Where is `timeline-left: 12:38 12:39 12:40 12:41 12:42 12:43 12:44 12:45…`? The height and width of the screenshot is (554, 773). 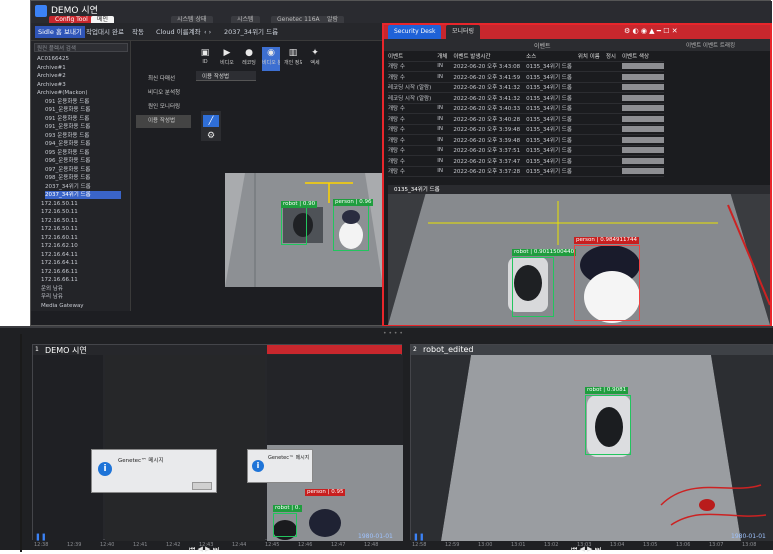
timeline-left: 12:38 12:39 12:40 12:41 12:42 12:43 12:44 12:45… is located at coordinates (217, 547).